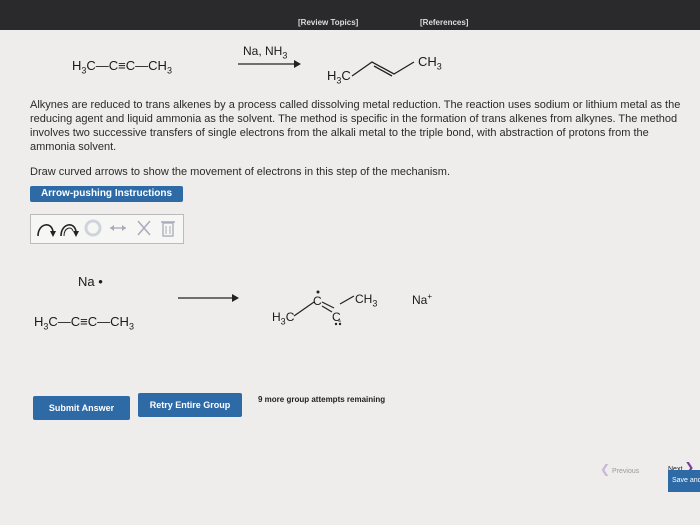  I want to click on double-curved-arrow-icon, so click(69, 228).